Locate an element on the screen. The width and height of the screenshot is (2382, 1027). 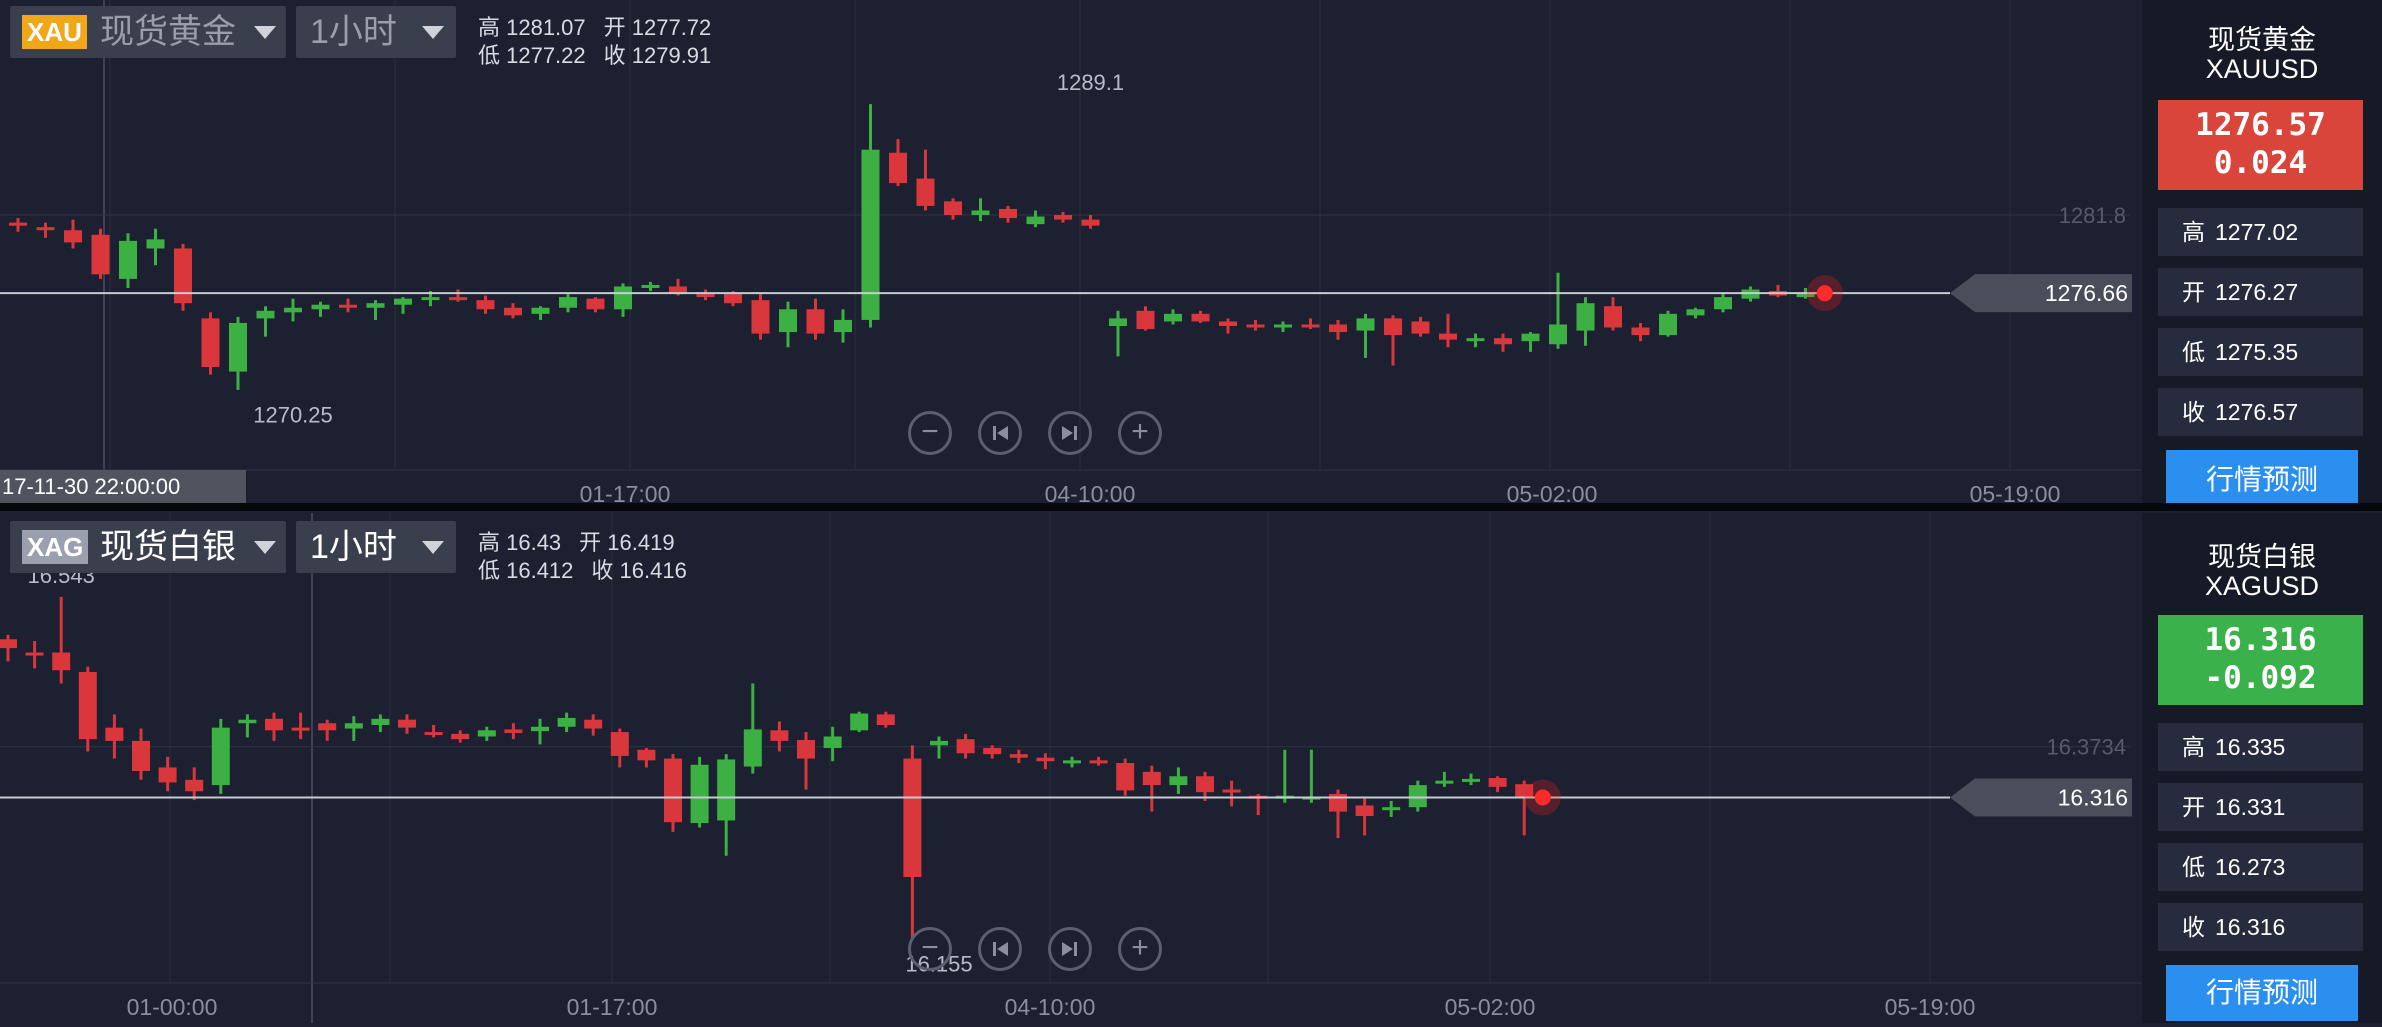
interval-selector-gold: 1小时 is located at coordinates (376, 32).